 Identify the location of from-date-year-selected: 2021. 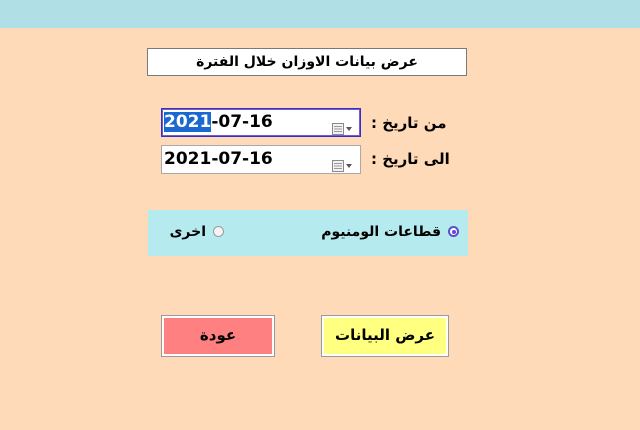
(188, 122).